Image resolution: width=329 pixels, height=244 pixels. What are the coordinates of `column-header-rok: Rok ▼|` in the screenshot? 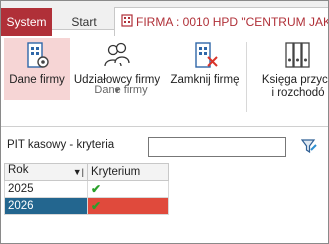 It's located at (46, 172).